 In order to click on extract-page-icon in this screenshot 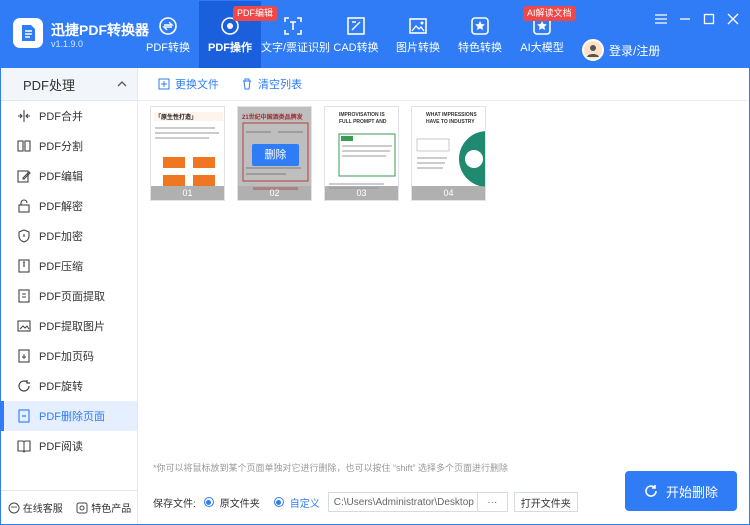, I will do `click(24, 296)`.